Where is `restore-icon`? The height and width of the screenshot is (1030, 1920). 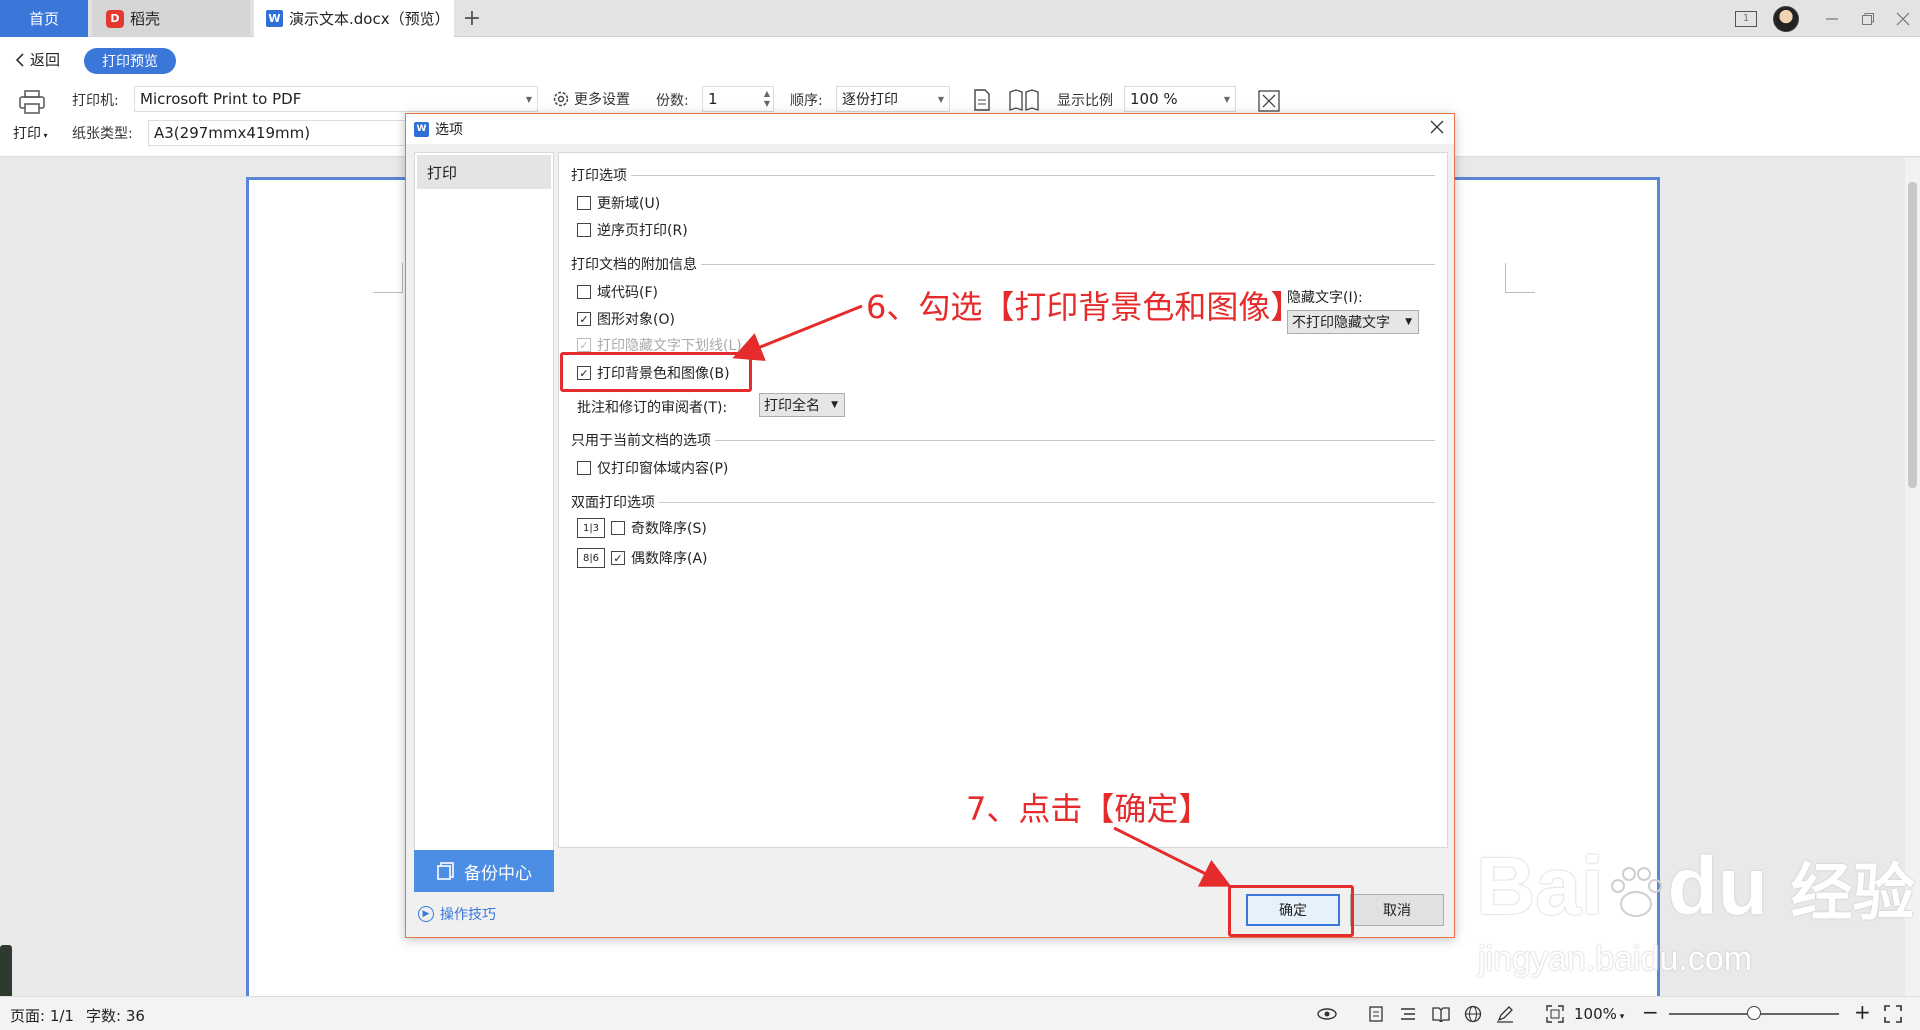
restore-icon is located at coordinates (1868, 18).